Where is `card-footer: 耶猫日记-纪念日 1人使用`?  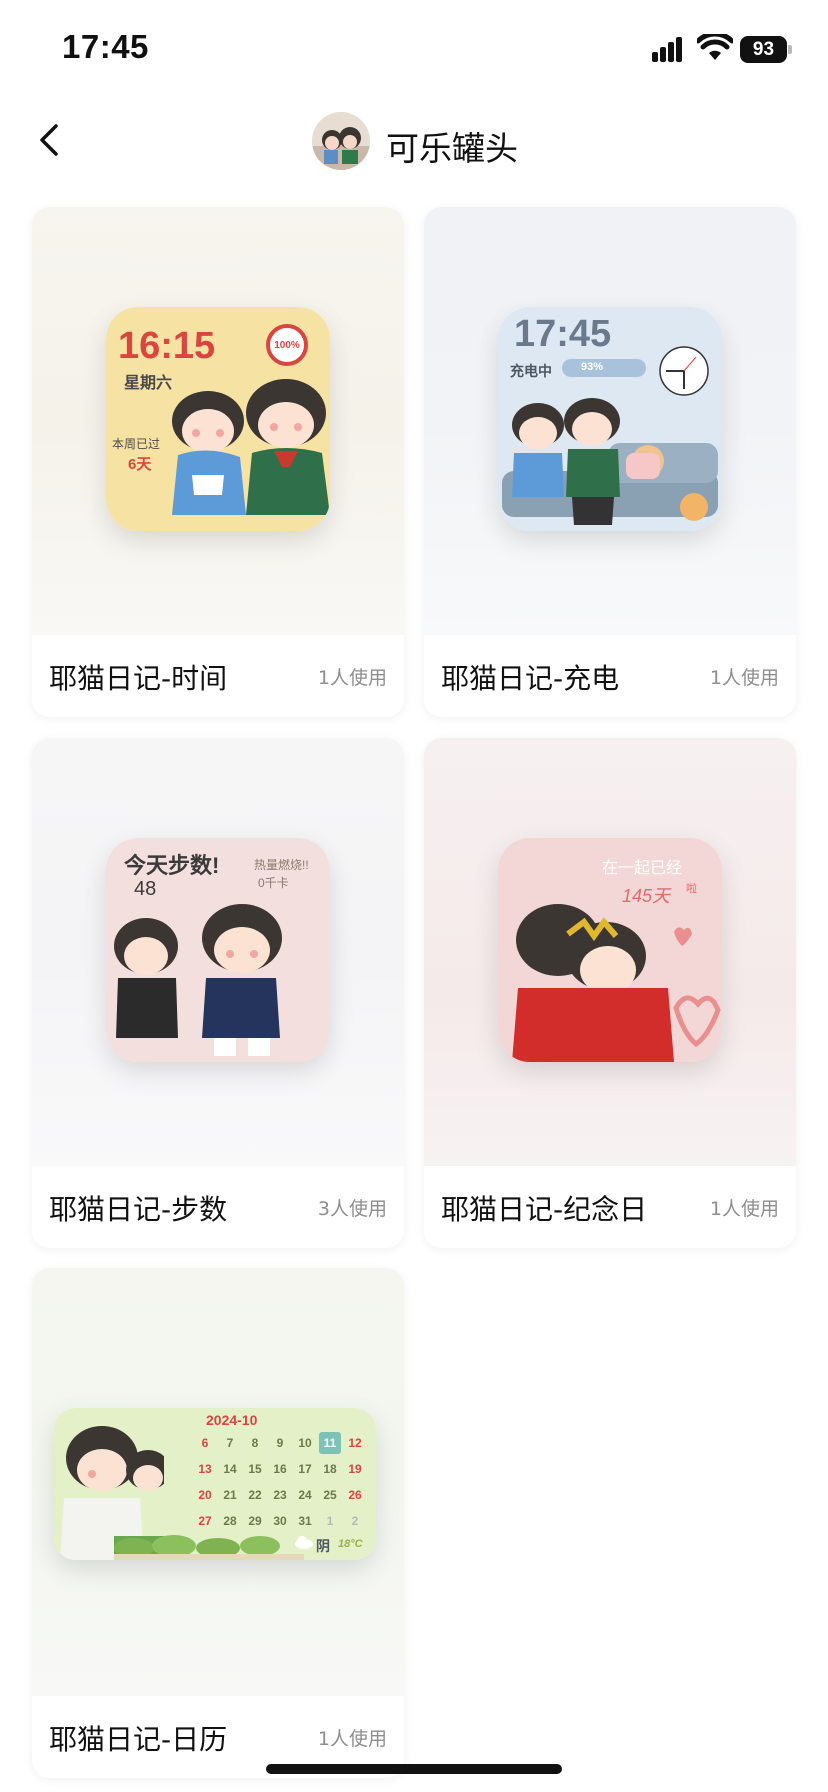
card-footer: 耶猫日记-纪念日 1人使用 is located at coordinates (610, 1207).